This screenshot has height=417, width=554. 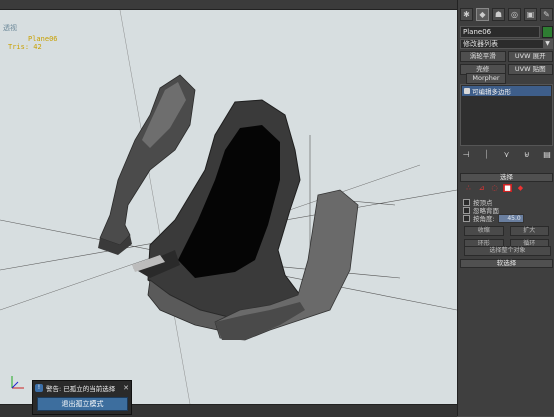 What do you see at coordinates (547, 154) in the screenshot?
I see `configure-sets-icon: ▤` at bounding box center [547, 154].